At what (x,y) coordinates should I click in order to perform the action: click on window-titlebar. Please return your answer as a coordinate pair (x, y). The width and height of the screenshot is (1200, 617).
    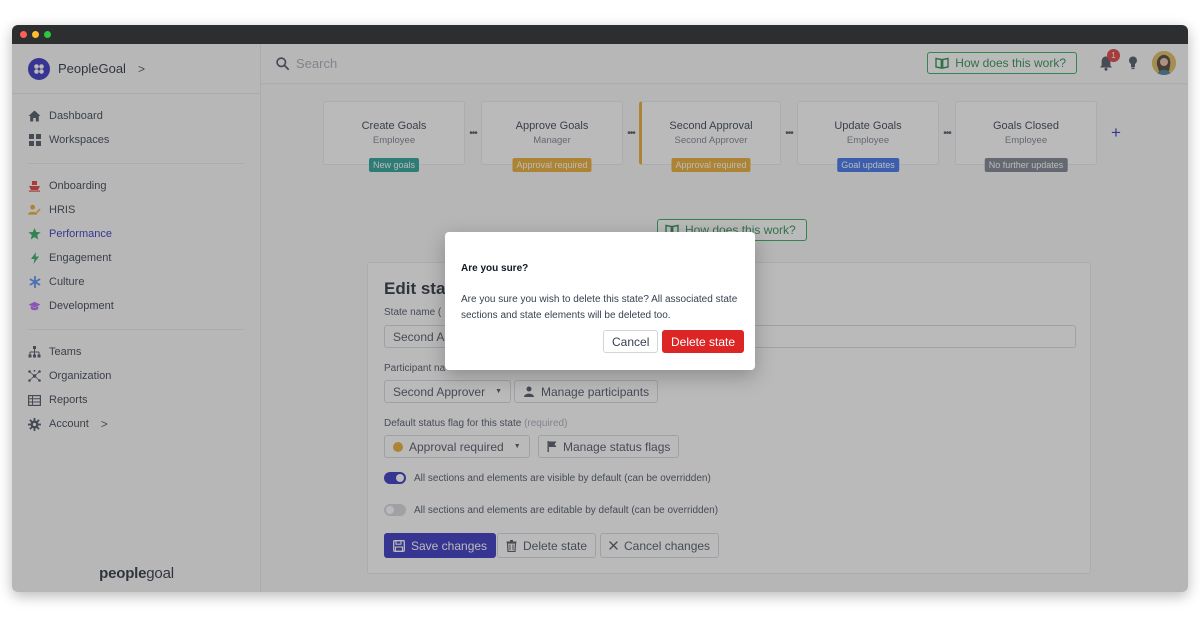
    Looking at the image, I should click on (600, 34).